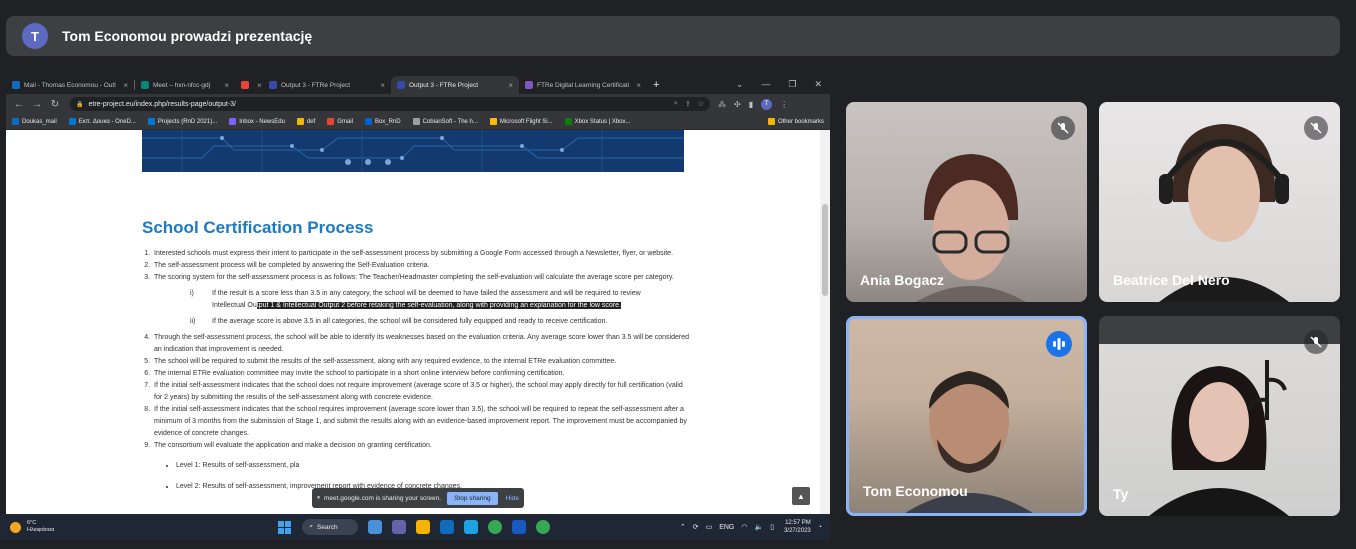  What do you see at coordinates (305, 121) in the screenshot?
I see `bookmark-item: def` at bounding box center [305, 121].